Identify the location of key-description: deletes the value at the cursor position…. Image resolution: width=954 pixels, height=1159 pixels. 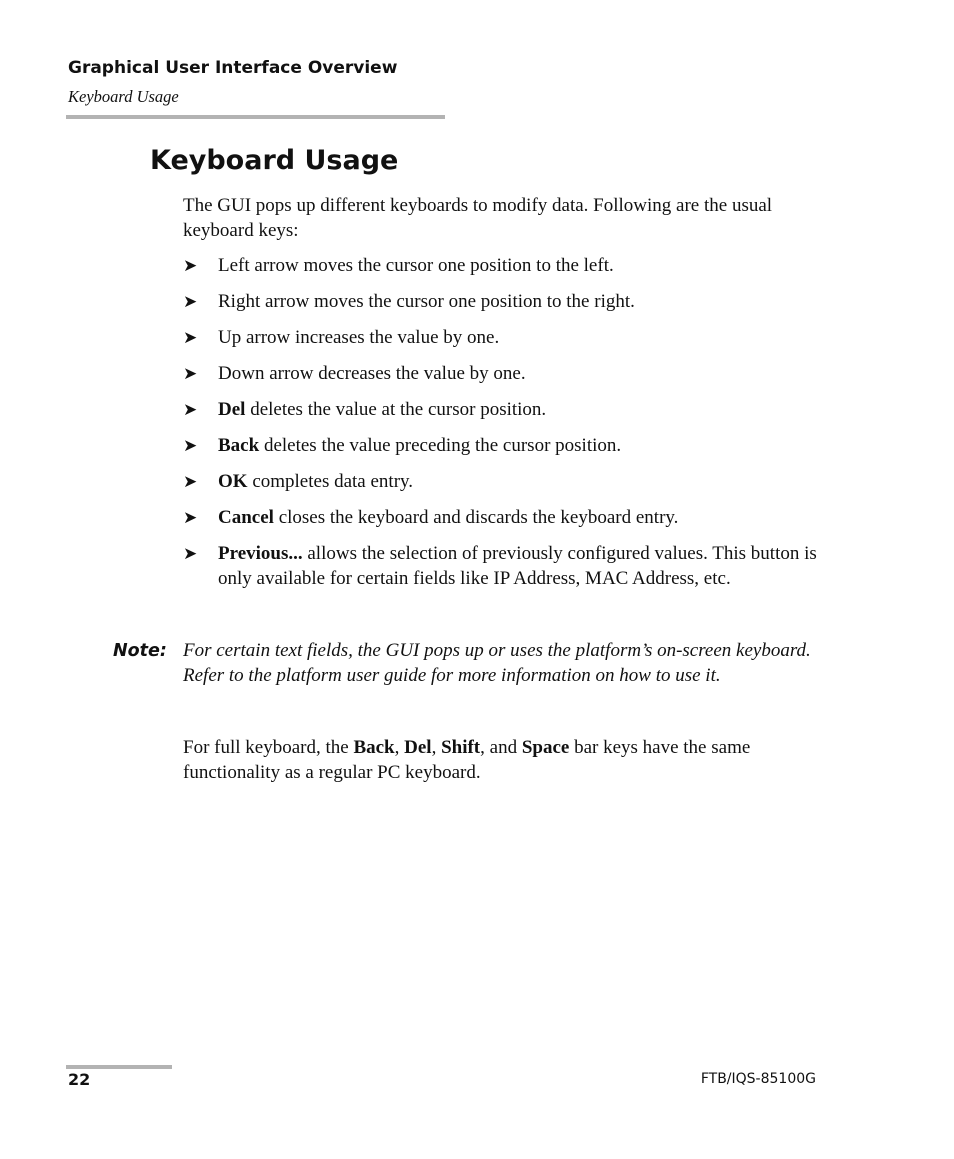
(396, 409).